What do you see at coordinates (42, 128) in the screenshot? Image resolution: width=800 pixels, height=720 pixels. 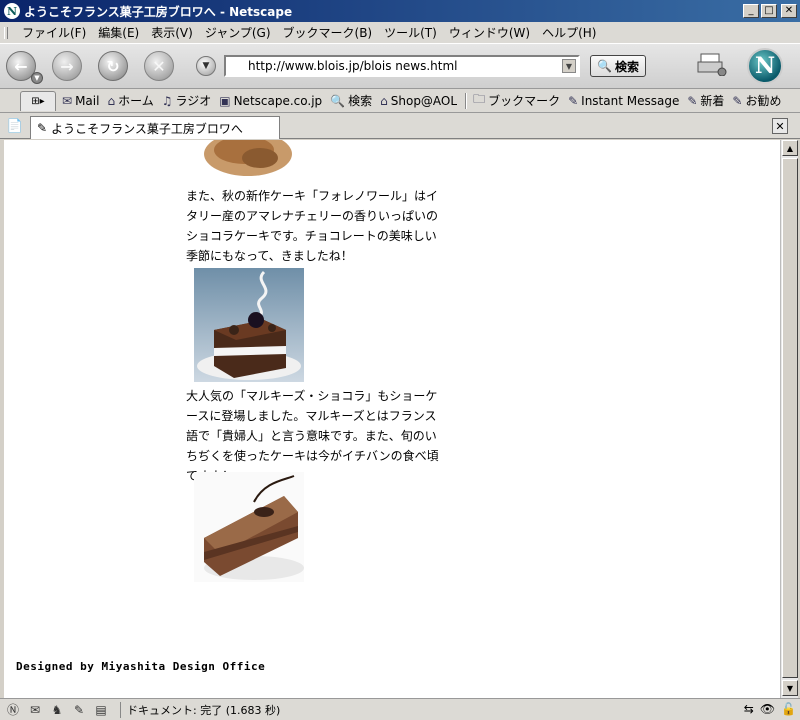 I see `page-icon: ✎` at bounding box center [42, 128].